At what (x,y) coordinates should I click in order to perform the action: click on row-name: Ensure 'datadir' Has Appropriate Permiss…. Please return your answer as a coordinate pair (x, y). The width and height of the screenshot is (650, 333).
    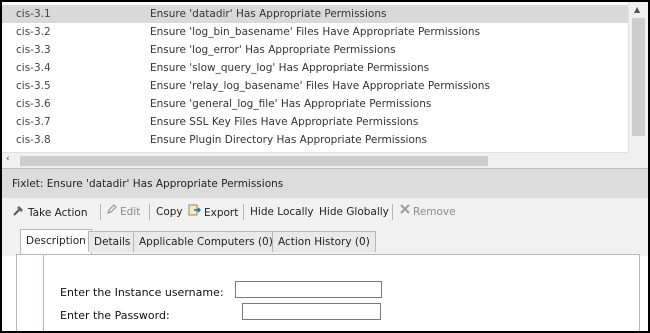
    Looking at the image, I should click on (268, 14).